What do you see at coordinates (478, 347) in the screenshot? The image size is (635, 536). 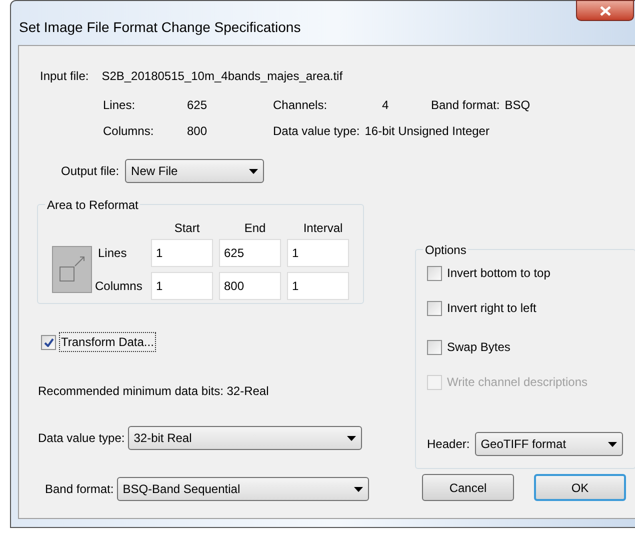 I see `checkbox-label: Swap Bytes` at bounding box center [478, 347].